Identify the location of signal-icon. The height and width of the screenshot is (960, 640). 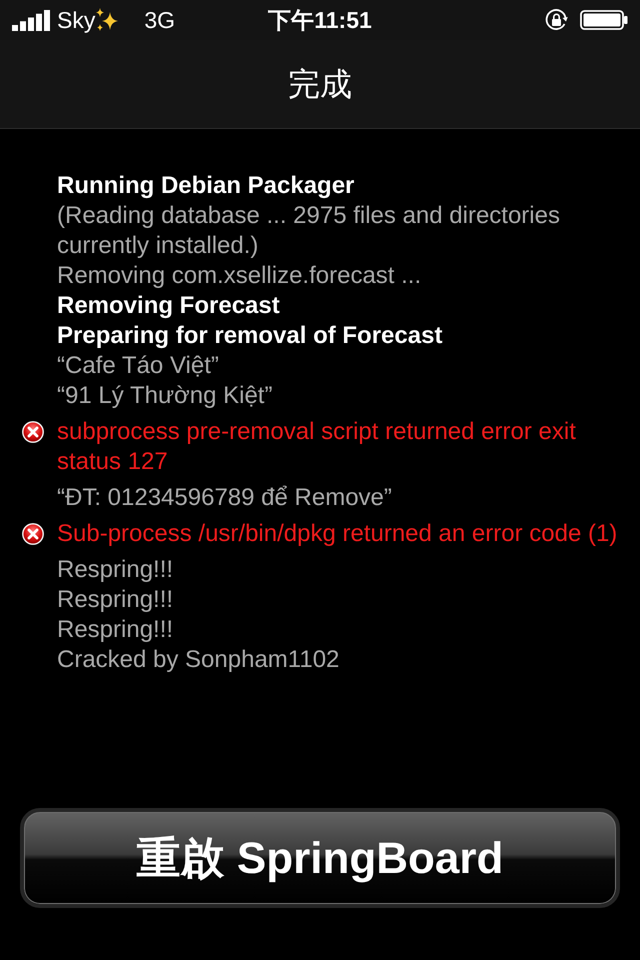
(31, 20).